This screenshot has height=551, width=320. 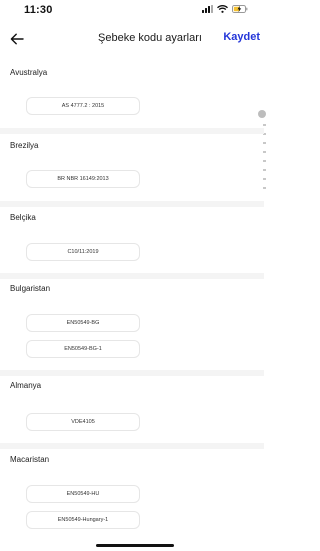 I want to click on info-icon, so click(x=262, y=114).